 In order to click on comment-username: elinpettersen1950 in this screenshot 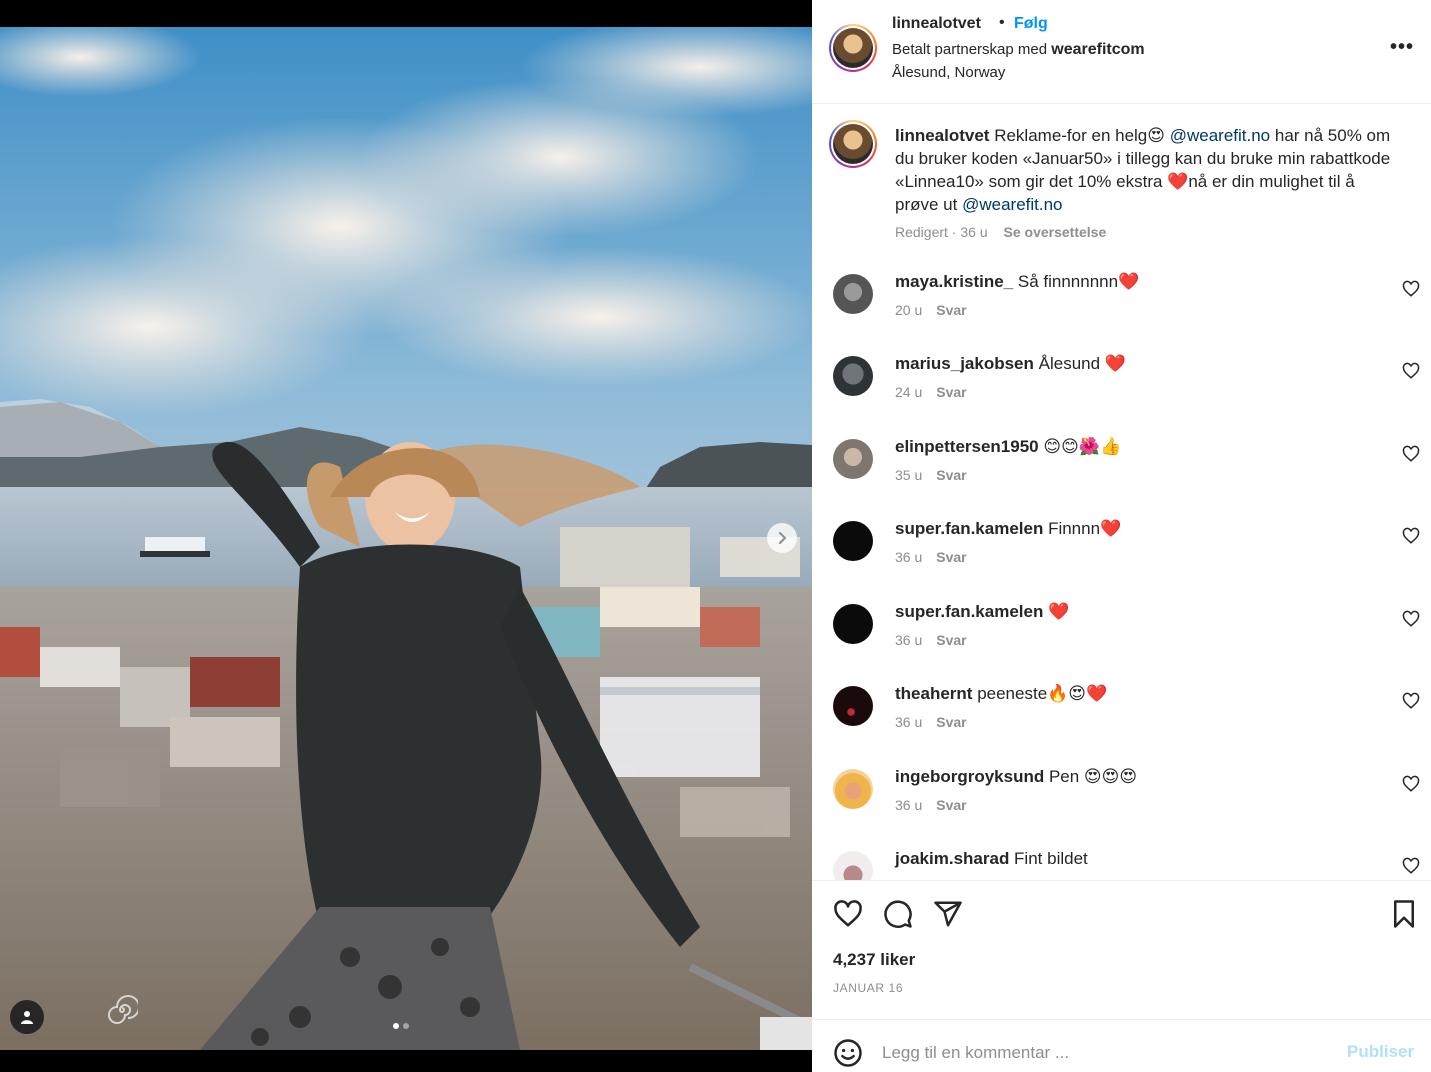, I will do `click(967, 446)`.